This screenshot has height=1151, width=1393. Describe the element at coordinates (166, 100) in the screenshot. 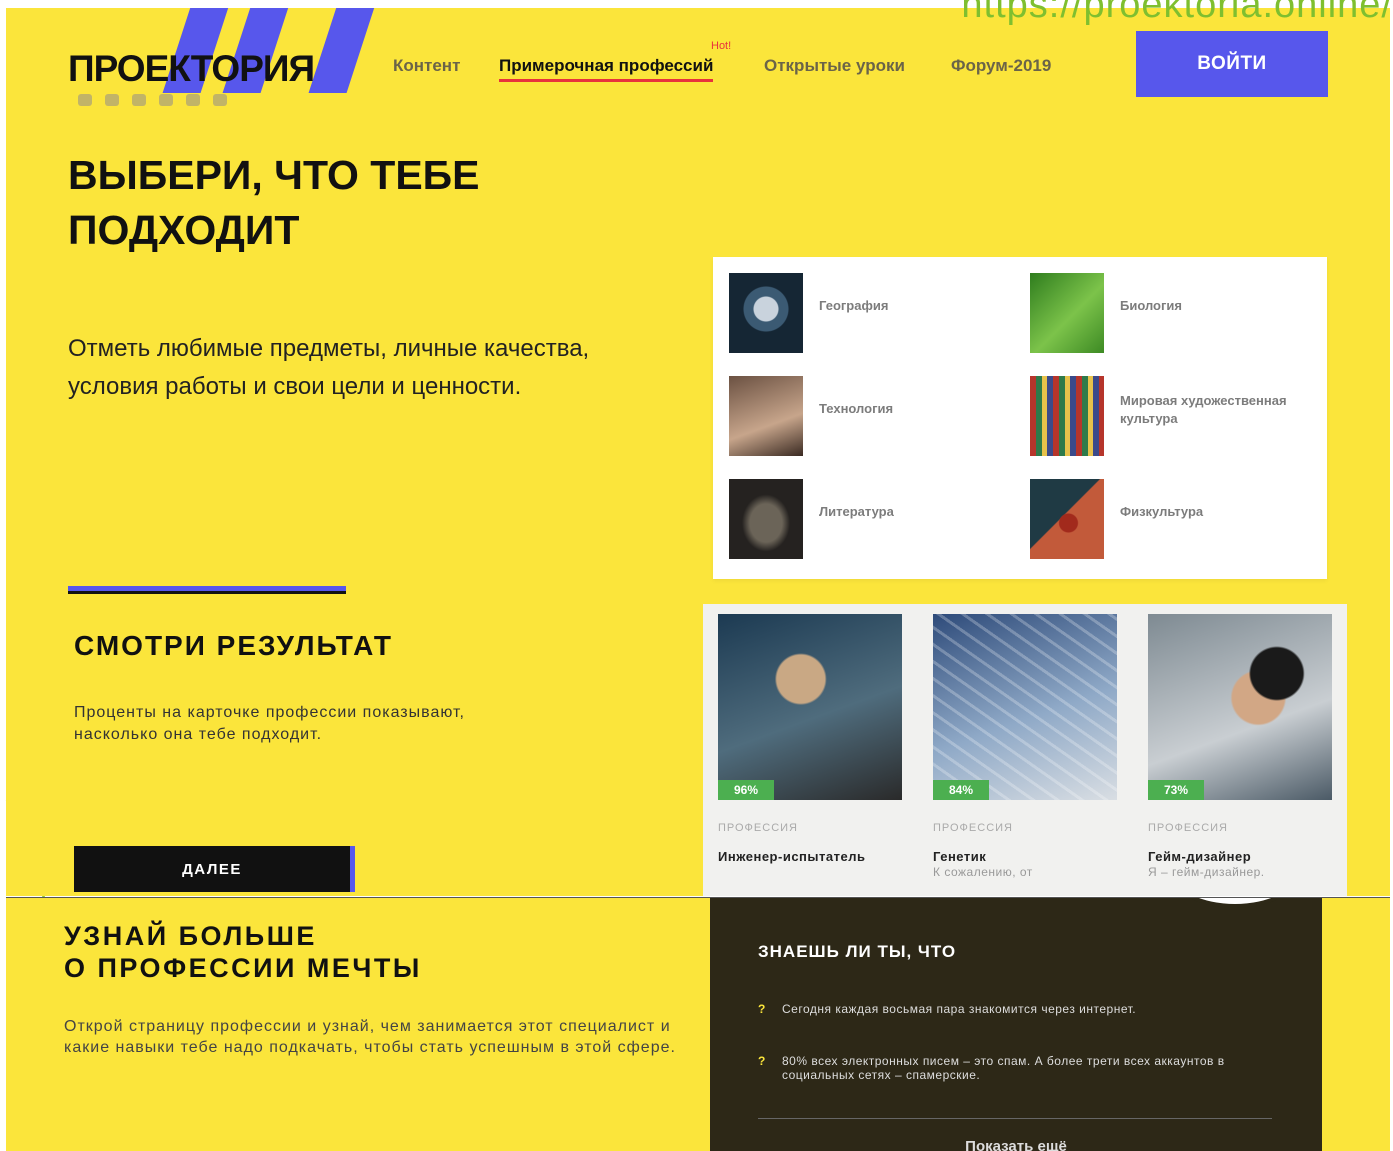

I see `facebook-icon` at that location.